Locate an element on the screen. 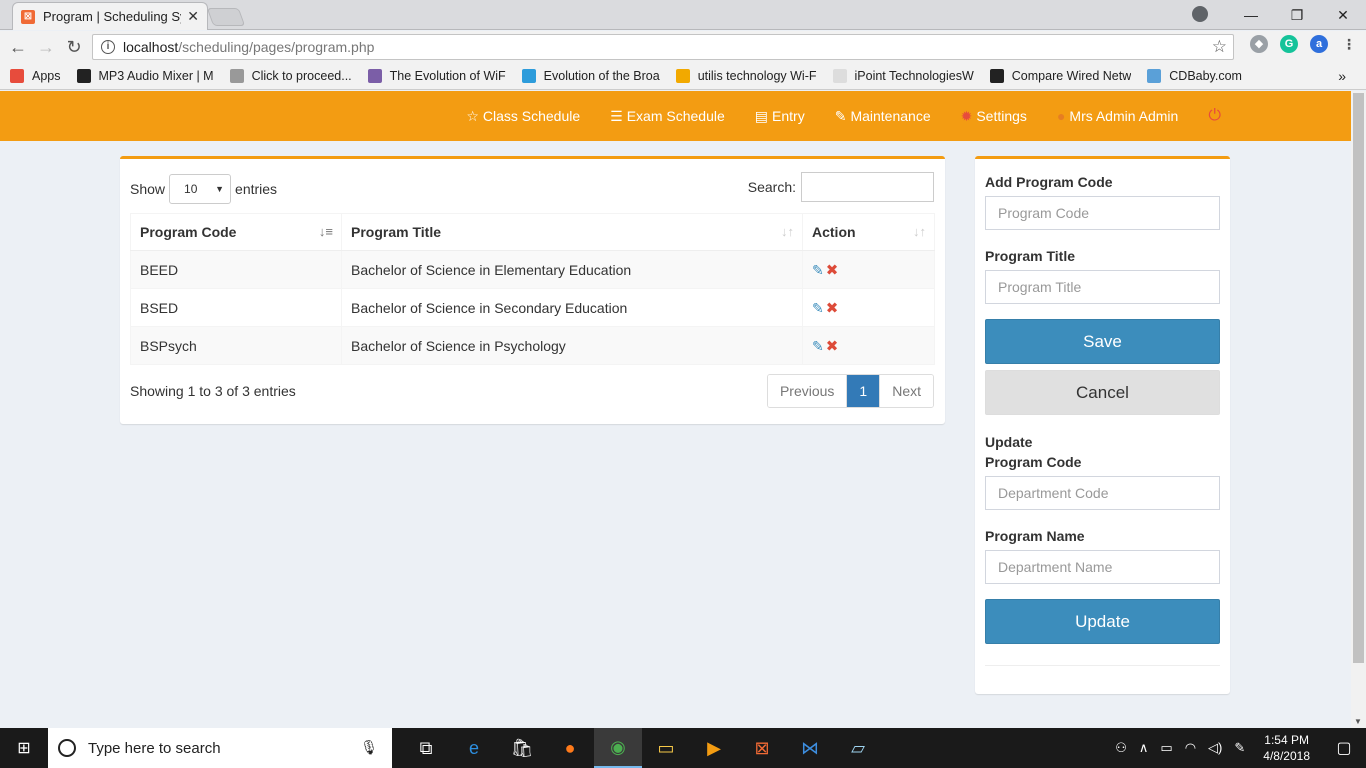 Image resolution: width=1366 pixels, height=768 pixels. more-bookmarks-icon: » is located at coordinates (1342, 76).